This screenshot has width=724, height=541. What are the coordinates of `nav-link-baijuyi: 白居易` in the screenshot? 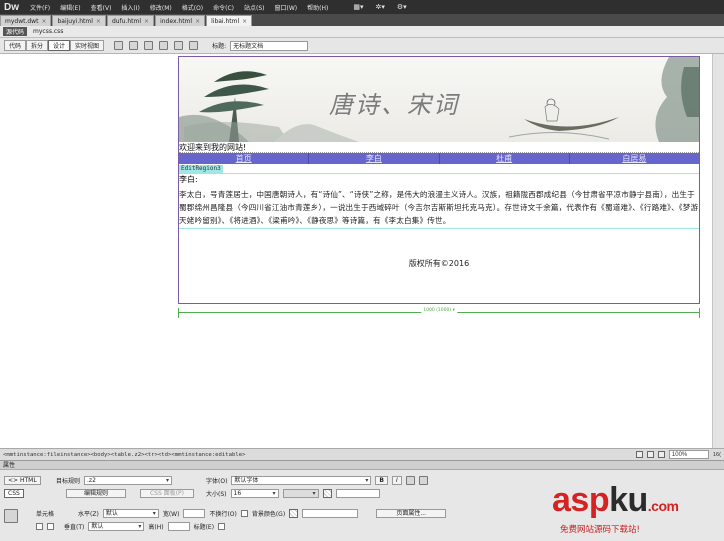 It's located at (634, 158).